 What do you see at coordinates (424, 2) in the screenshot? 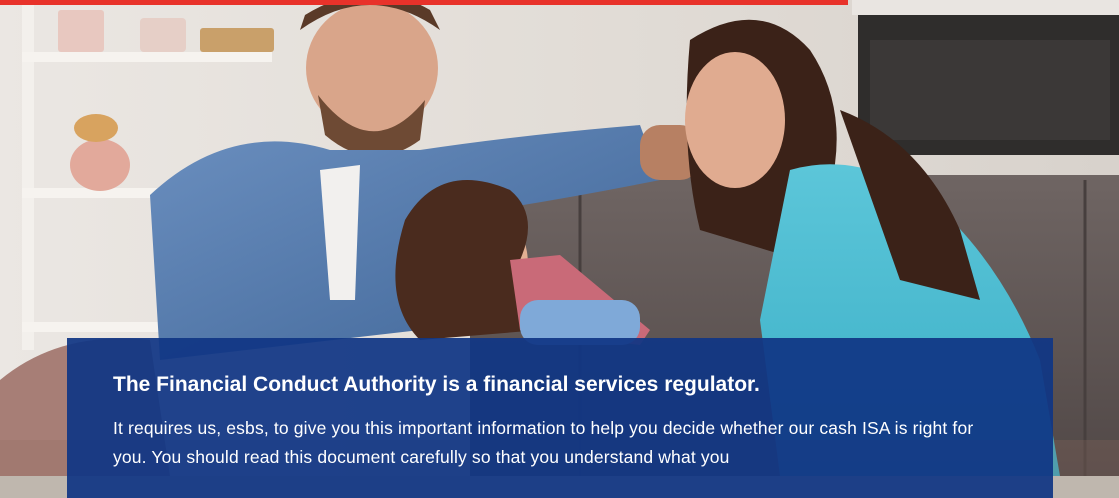
I see `brand-accent-bar` at bounding box center [424, 2].